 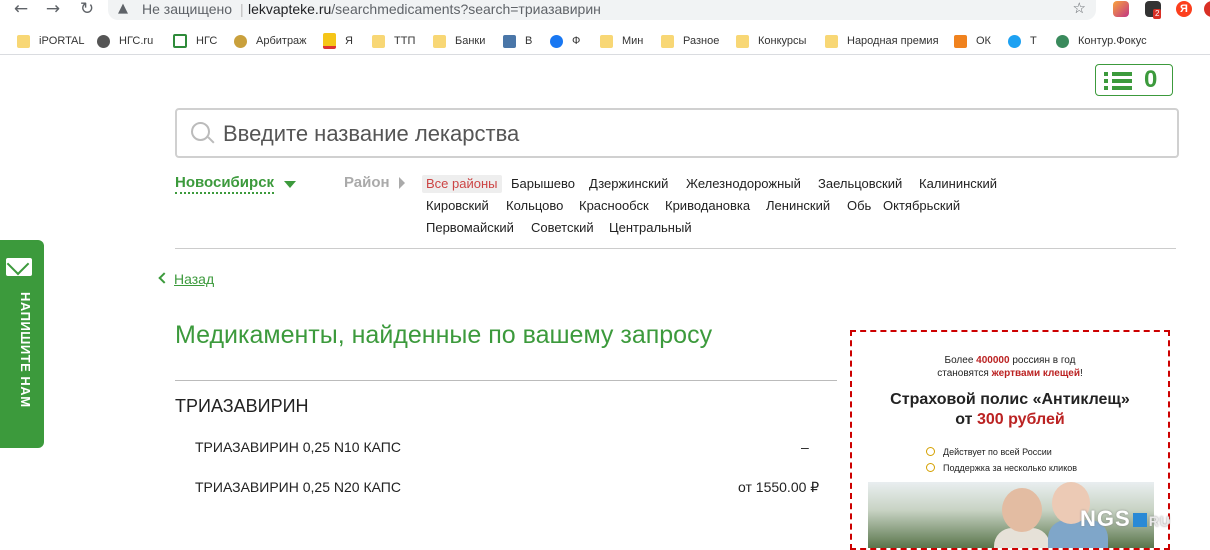 What do you see at coordinates (543, 184) in the screenshot?
I see `district-item: Барышево` at bounding box center [543, 184].